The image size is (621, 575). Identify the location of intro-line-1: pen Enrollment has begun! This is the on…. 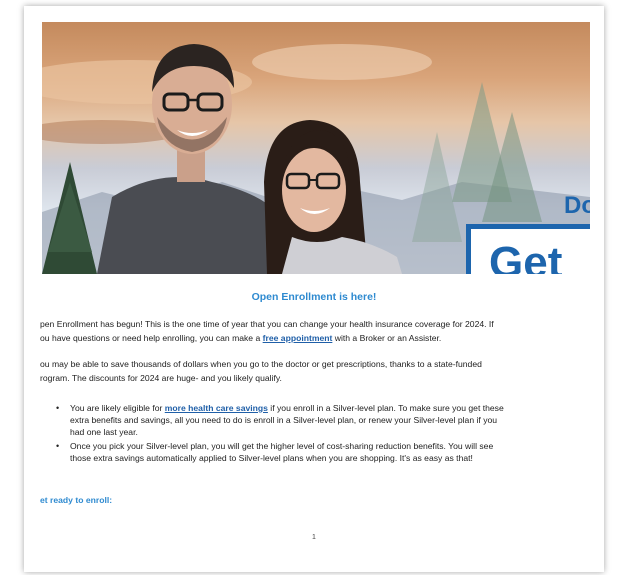
(267, 324).